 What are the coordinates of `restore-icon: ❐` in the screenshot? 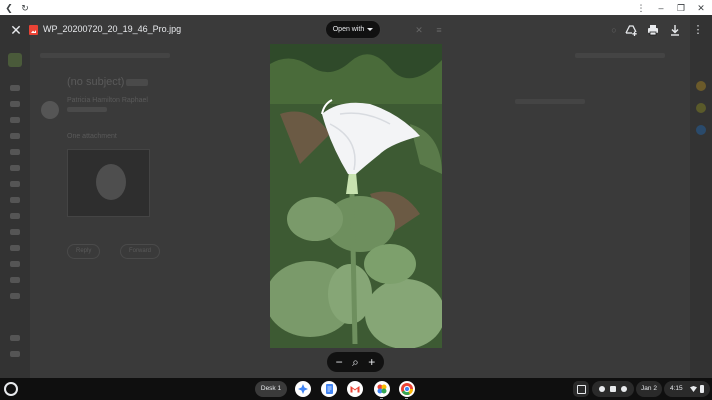 It's located at (681, 8).